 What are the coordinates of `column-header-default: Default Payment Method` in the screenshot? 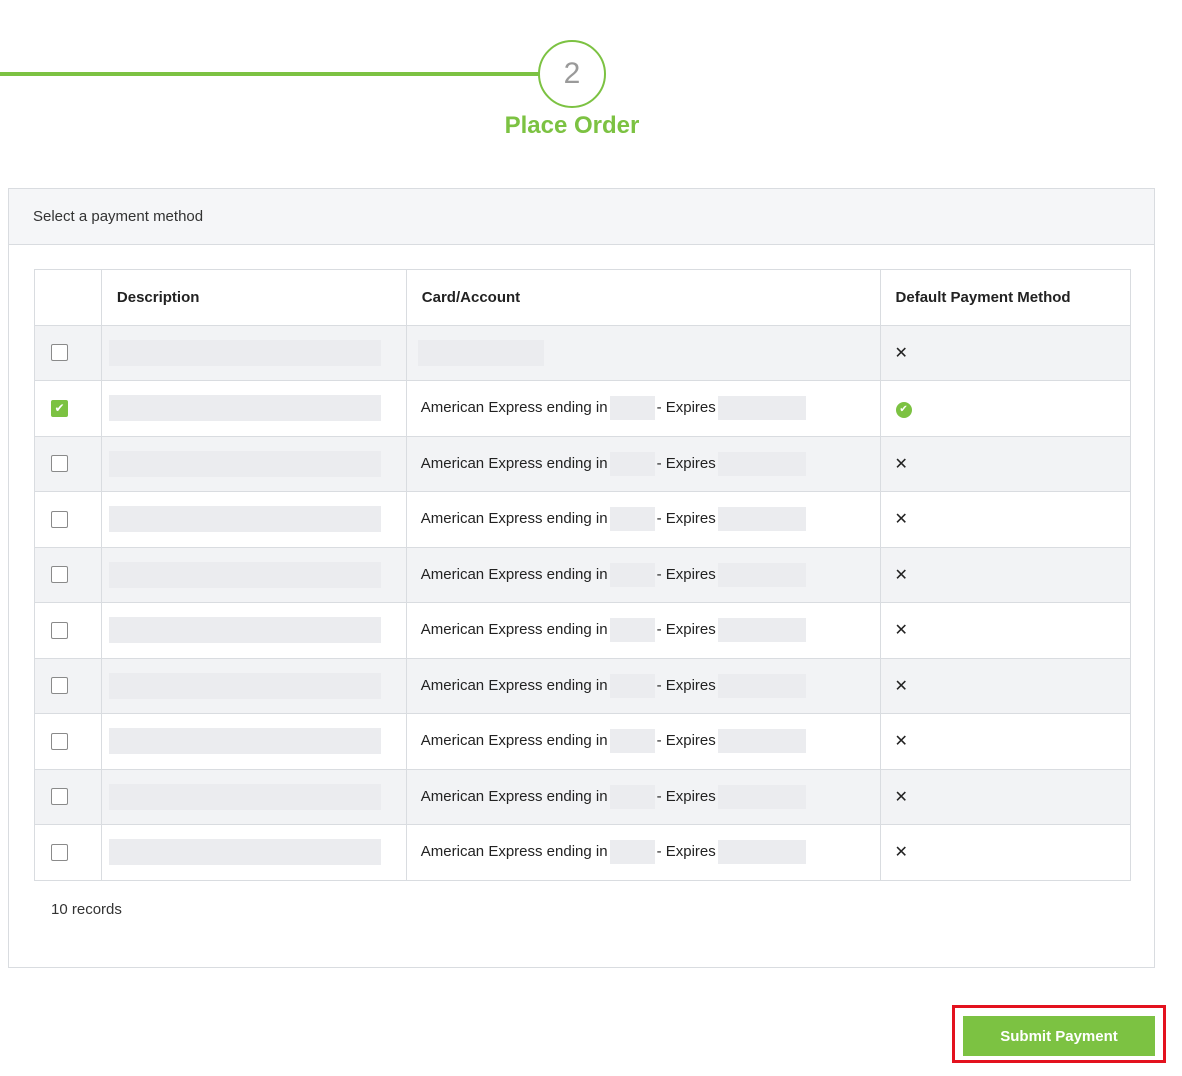 It's located at (1005, 297).